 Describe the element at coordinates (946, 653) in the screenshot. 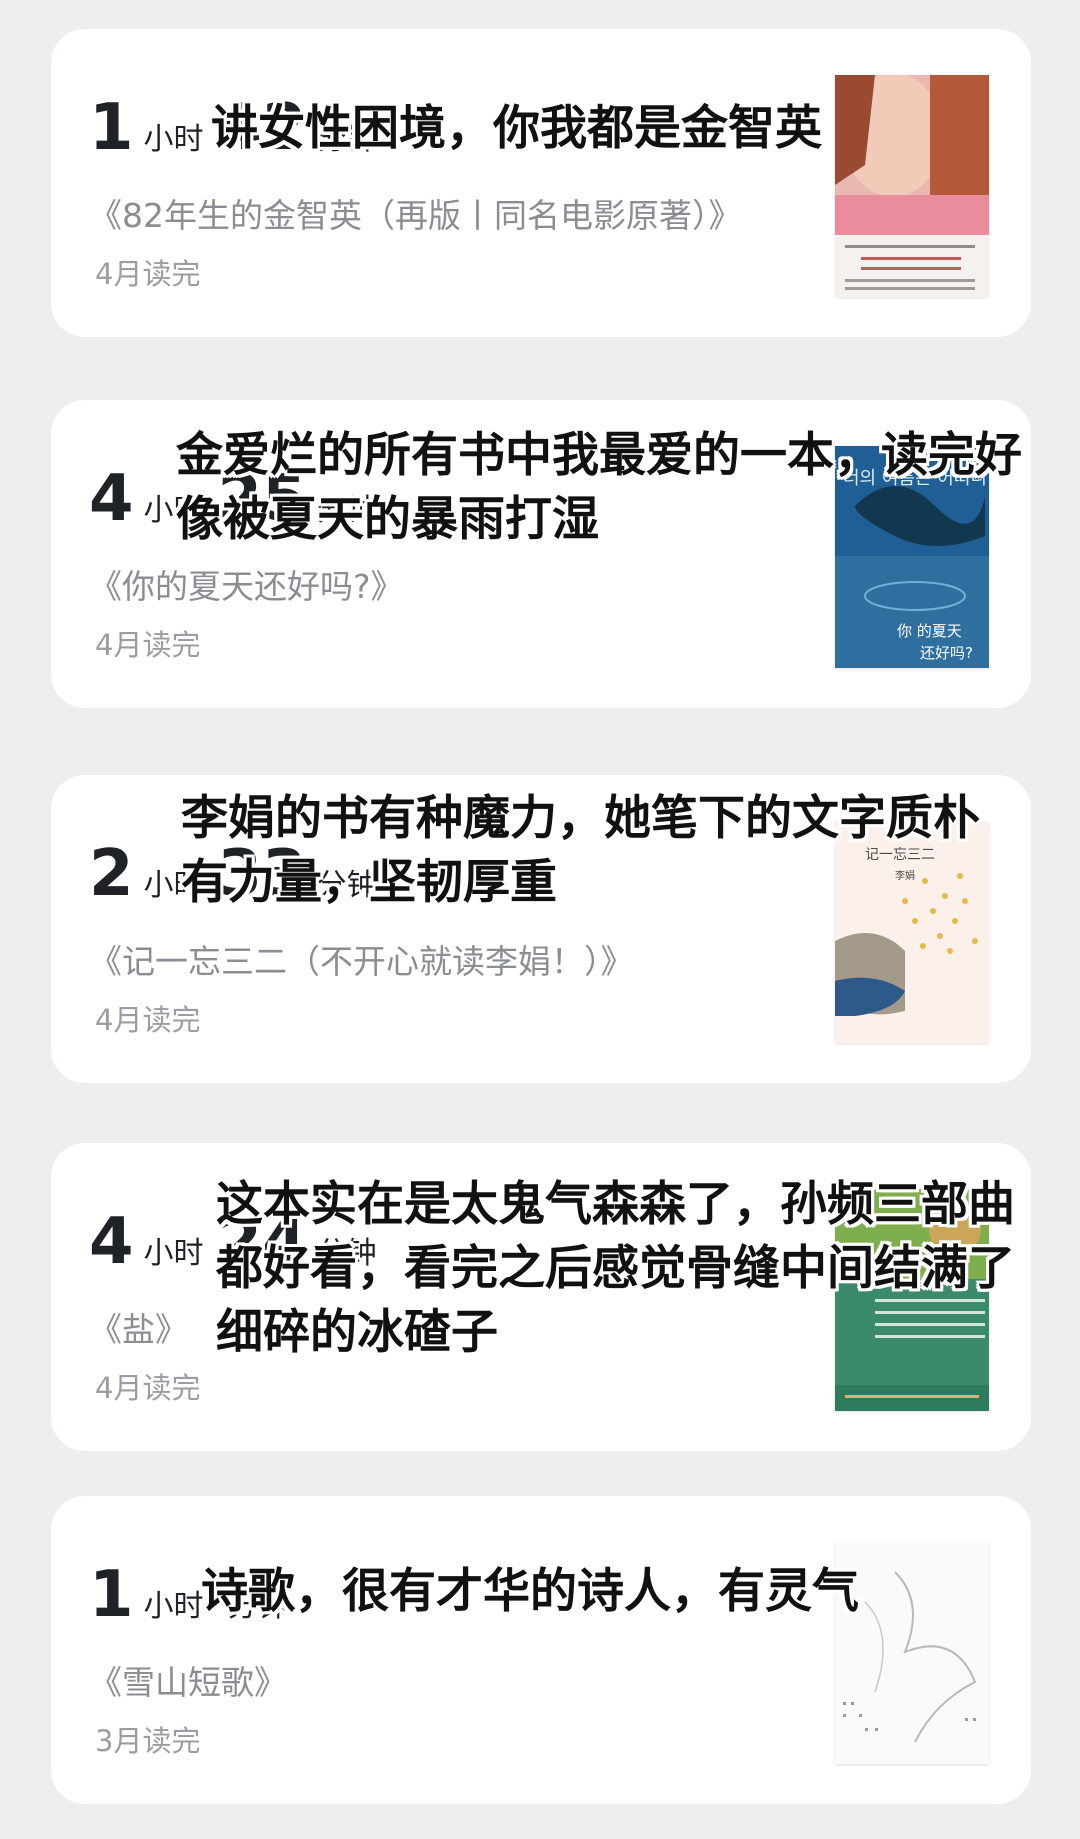

I see `cover-title-line2: 还好吗?` at that location.